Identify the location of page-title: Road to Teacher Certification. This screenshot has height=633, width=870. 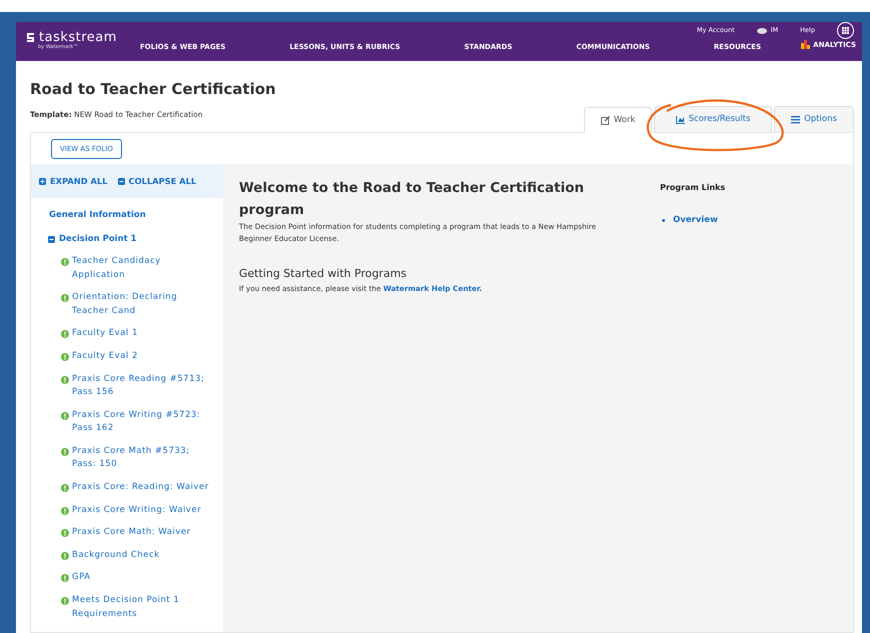
(153, 89).